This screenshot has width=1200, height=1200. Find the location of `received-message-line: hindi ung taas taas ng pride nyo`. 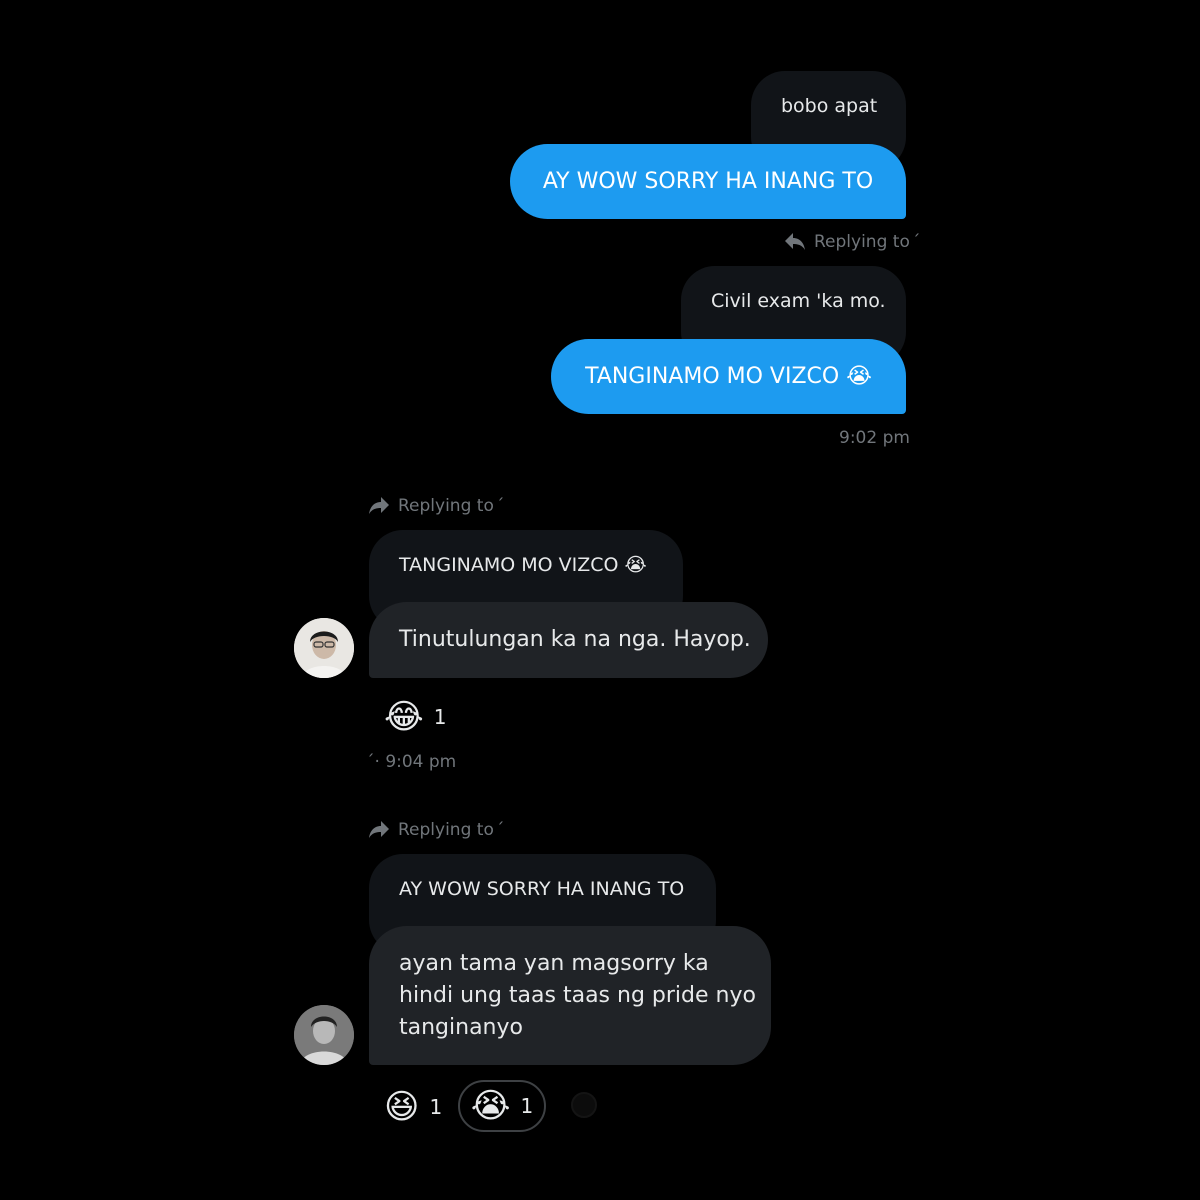

received-message-line: hindi ung taas taas ng pride nyo is located at coordinates (577, 995).